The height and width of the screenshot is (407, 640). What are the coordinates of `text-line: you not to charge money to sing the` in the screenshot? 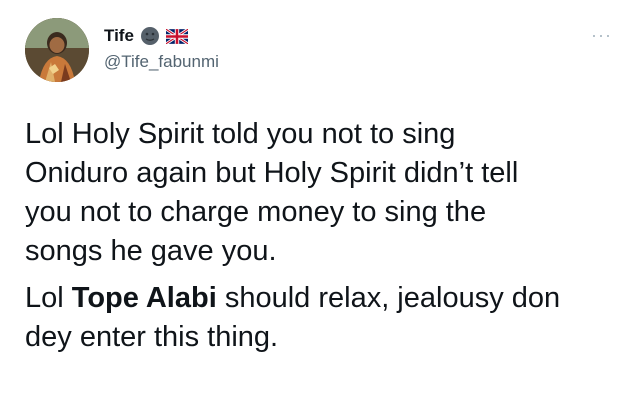 It's located at (256, 212).